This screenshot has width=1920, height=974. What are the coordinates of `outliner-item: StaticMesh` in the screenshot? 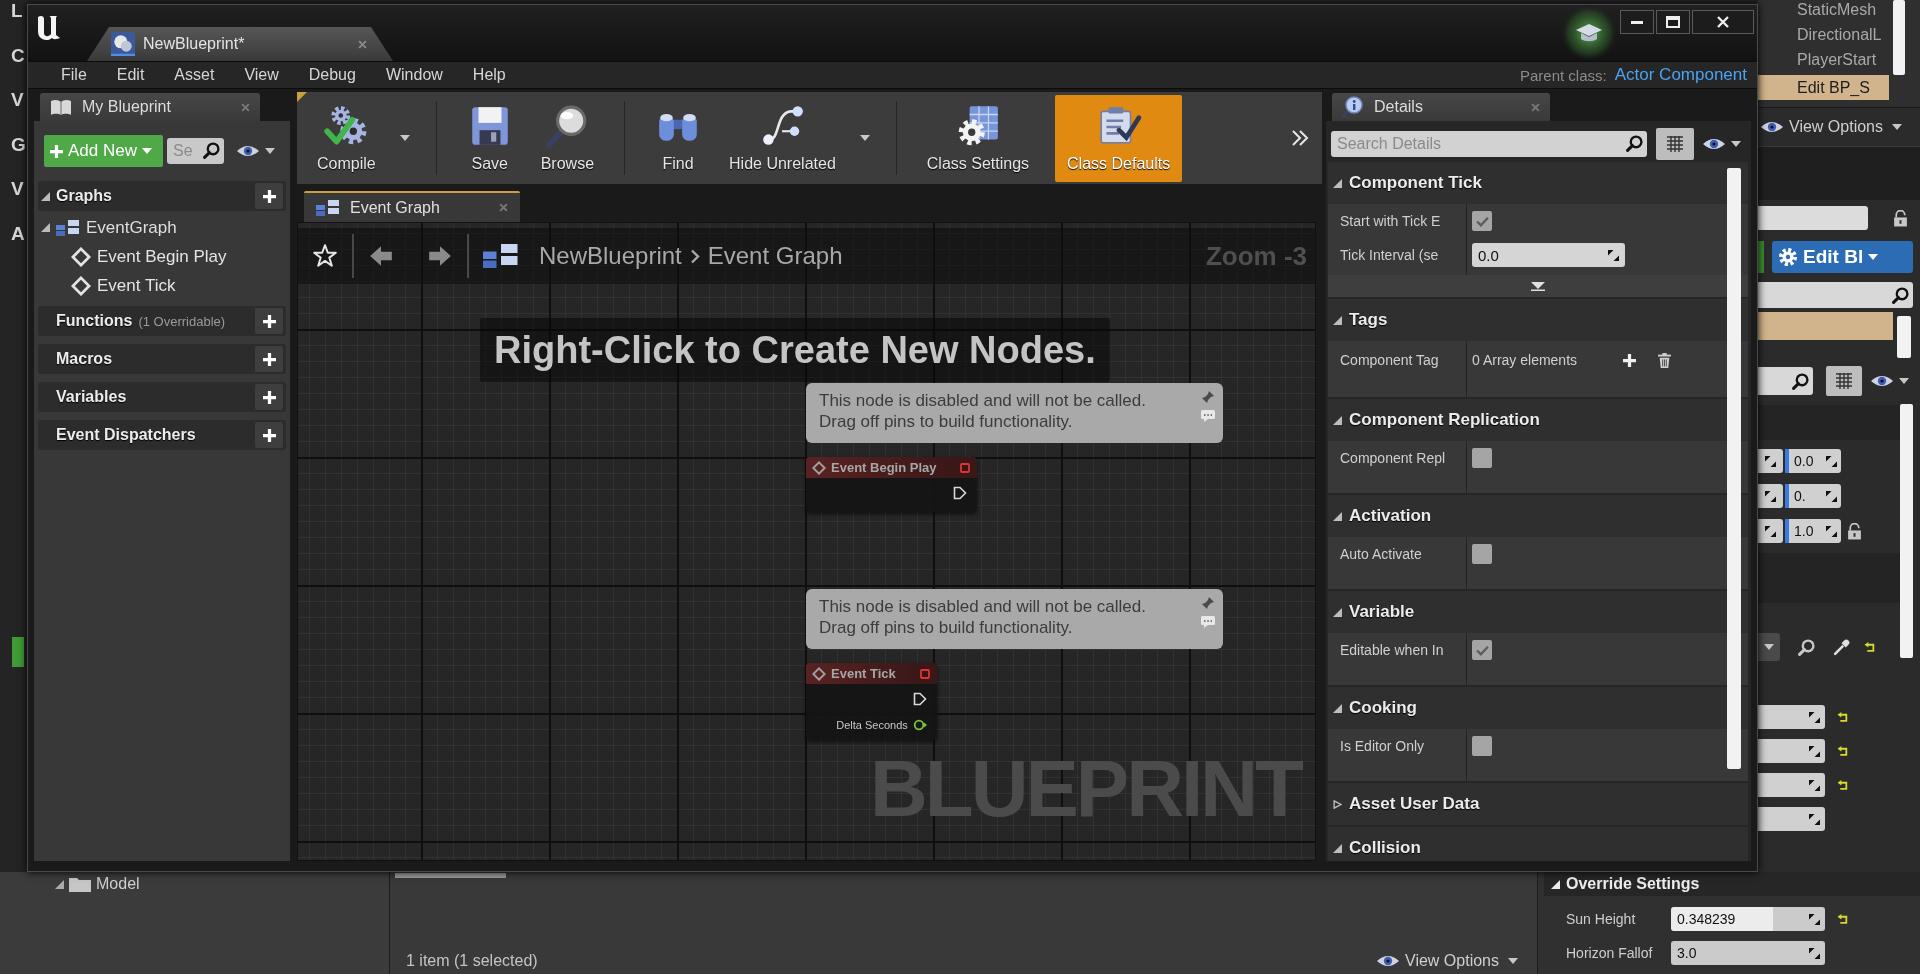 It's located at (1823, 11).